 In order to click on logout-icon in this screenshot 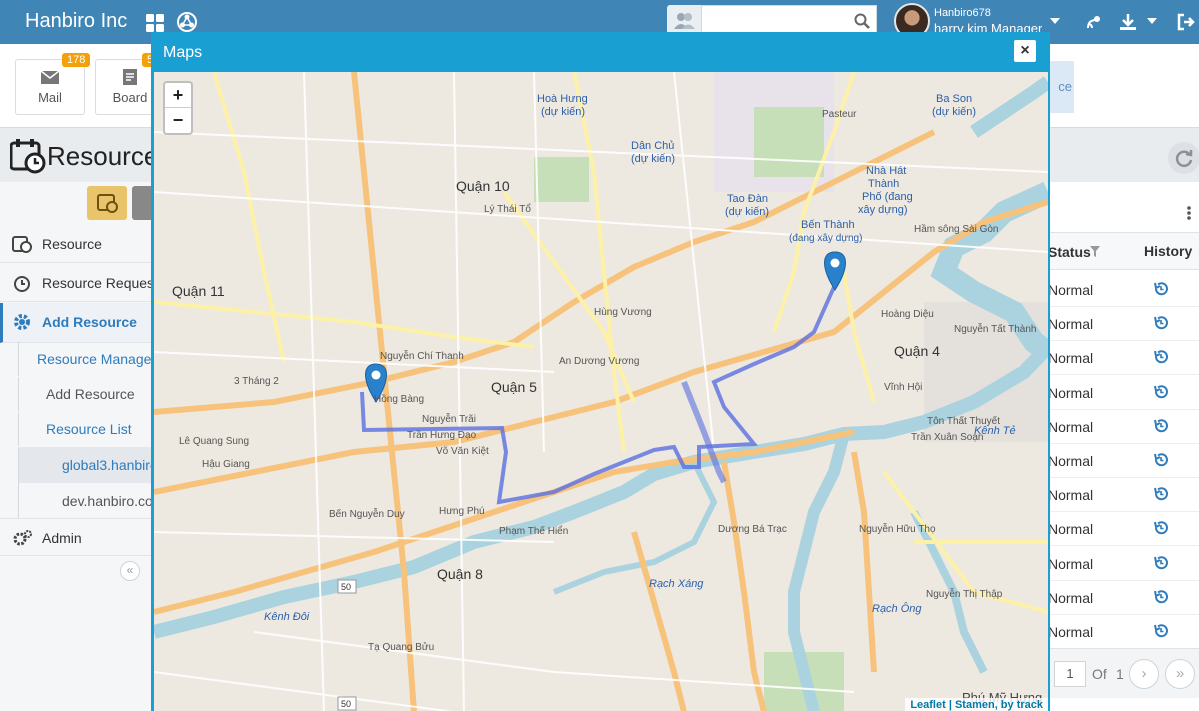, I will do `click(1186, 22)`.